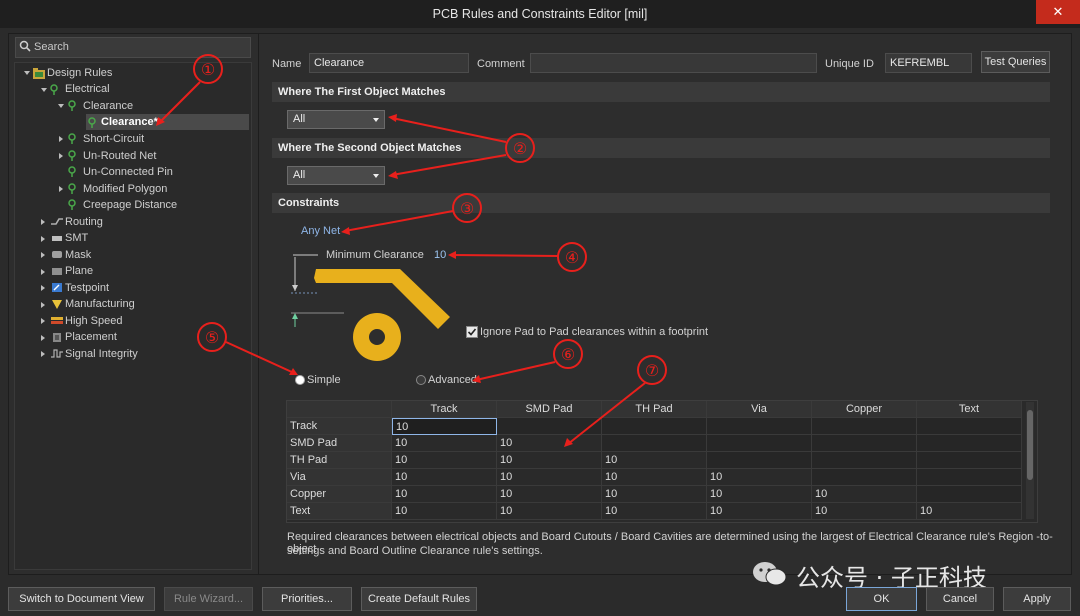 This screenshot has height=616, width=1080. What do you see at coordinates (652, 370) in the screenshot?
I see `annotation-7: ⑦` at bounding box center [652, 370].